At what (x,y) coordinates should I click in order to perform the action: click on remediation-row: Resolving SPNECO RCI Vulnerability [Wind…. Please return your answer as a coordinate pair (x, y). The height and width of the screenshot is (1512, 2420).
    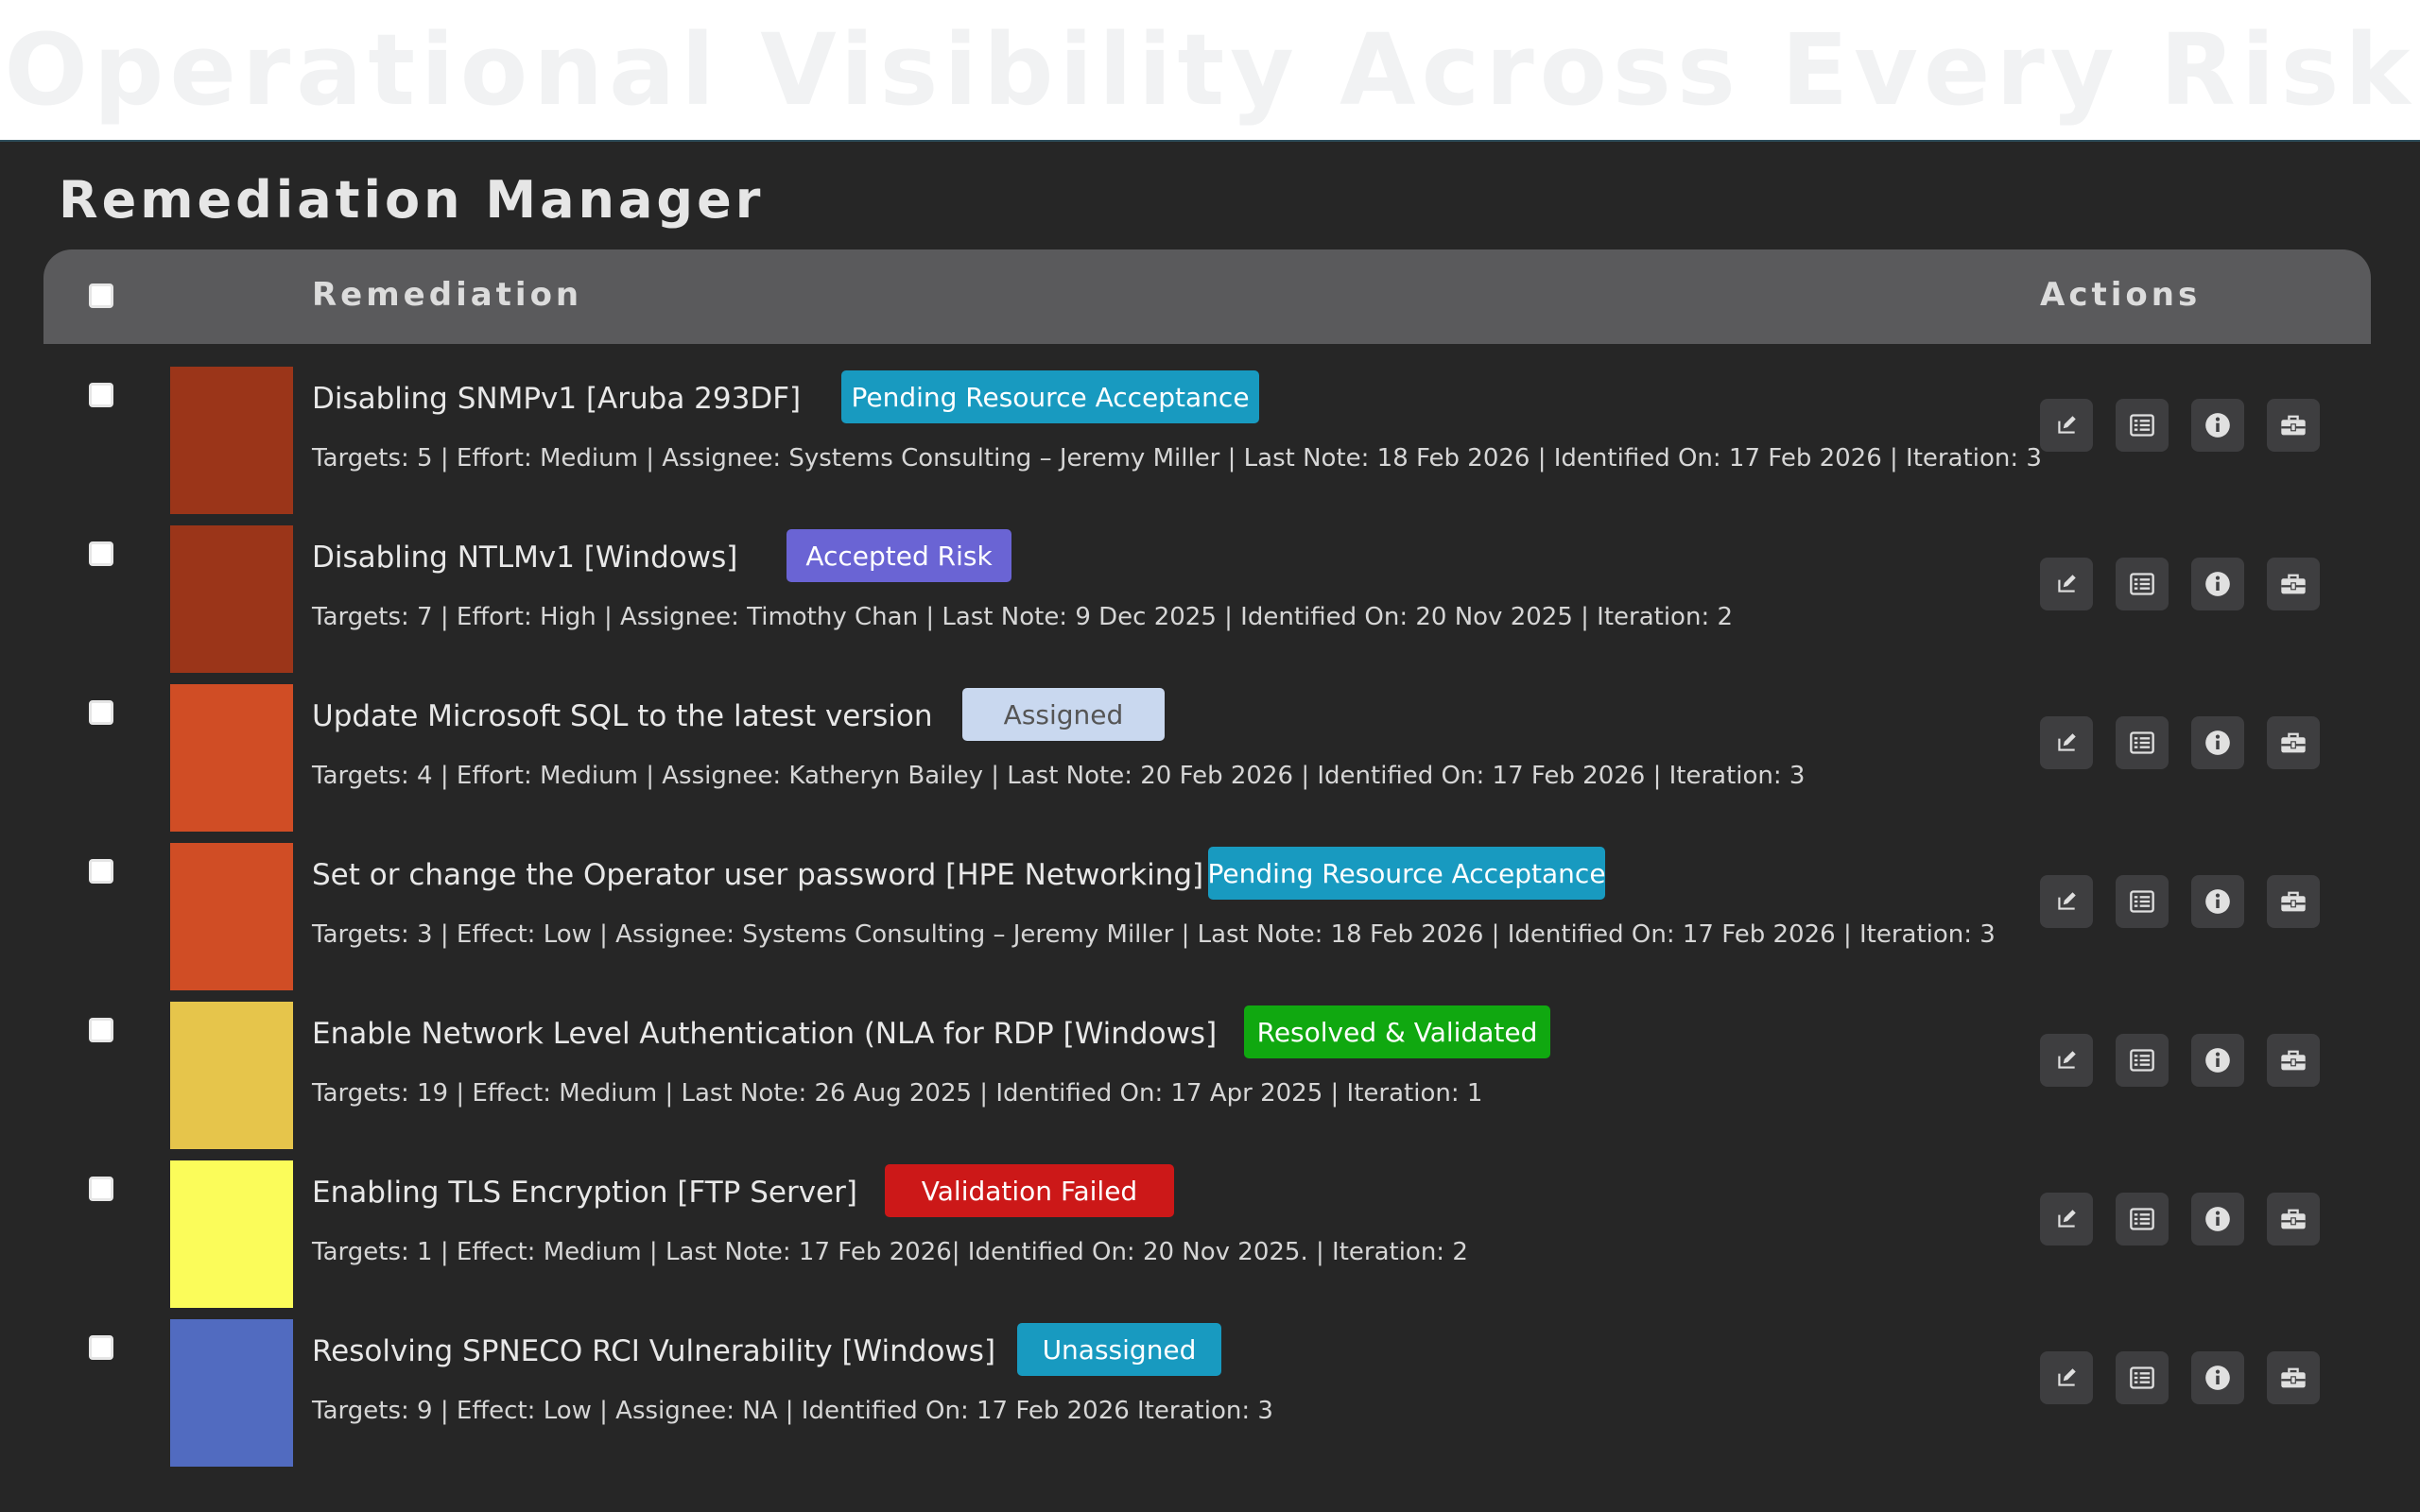
    Looking at the image, I should click on (1210, 1385).